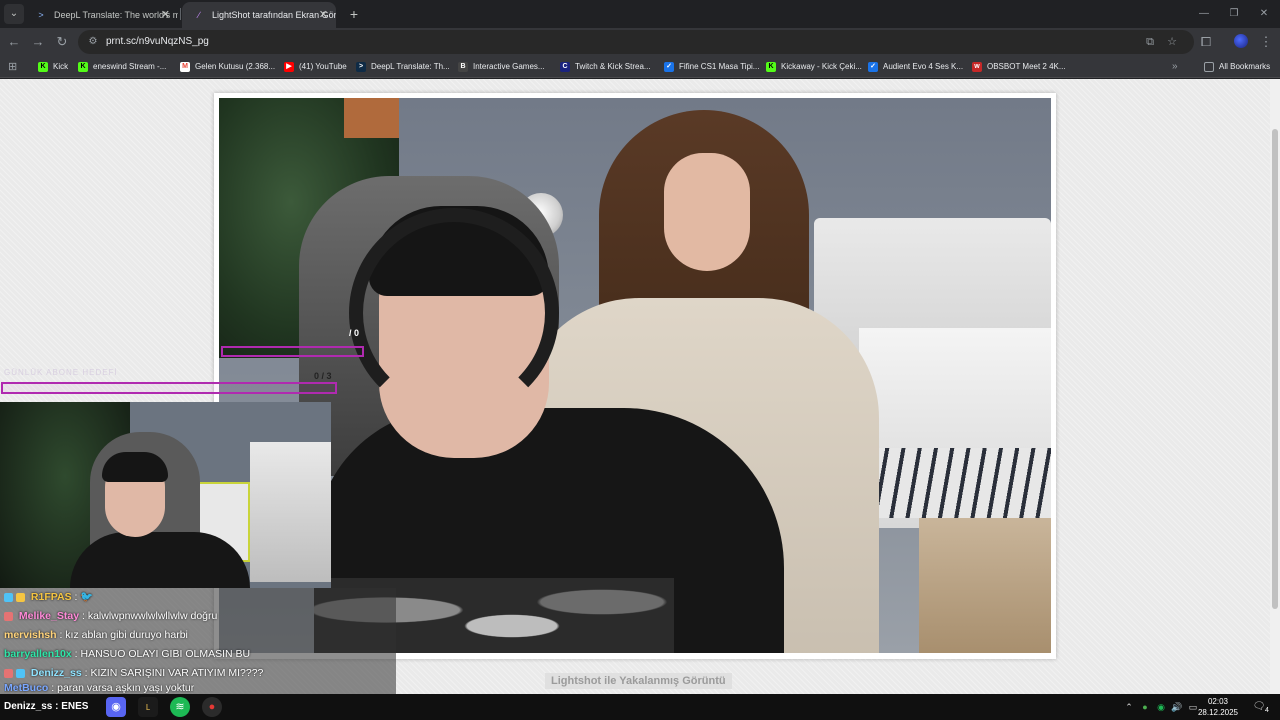 The image size is (1280, 720). What do you see at coordinates (354, 333) in the screenshot?
I see `overlay-counter: / 0` at bounding box center [354, 333].